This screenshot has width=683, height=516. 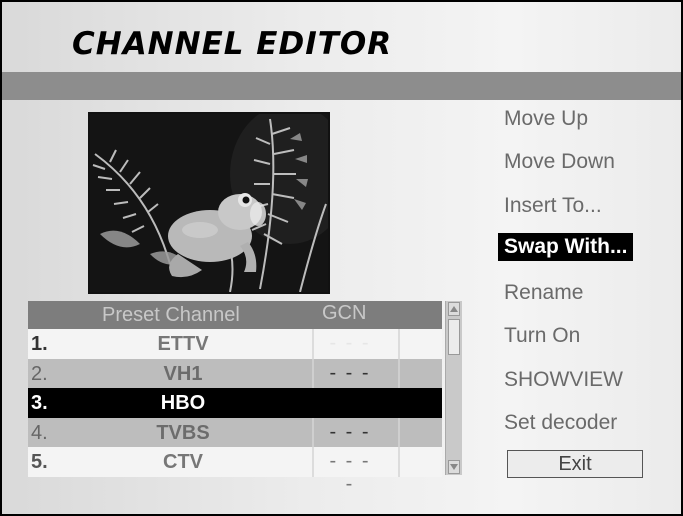 I want to click on page-title: CHANNEL EDITOR, so click(x=232, y=44).